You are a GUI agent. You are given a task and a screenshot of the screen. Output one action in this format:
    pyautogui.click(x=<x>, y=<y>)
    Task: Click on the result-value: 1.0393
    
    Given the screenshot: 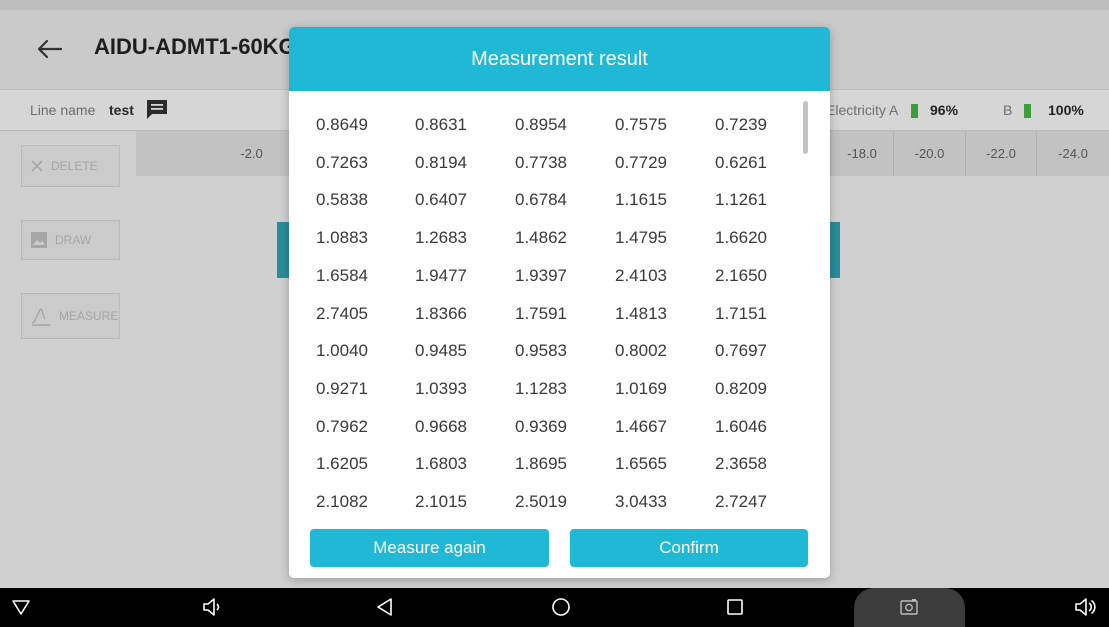 What is the action you would take?
    pyautogui.click(x=441, y=388)
    